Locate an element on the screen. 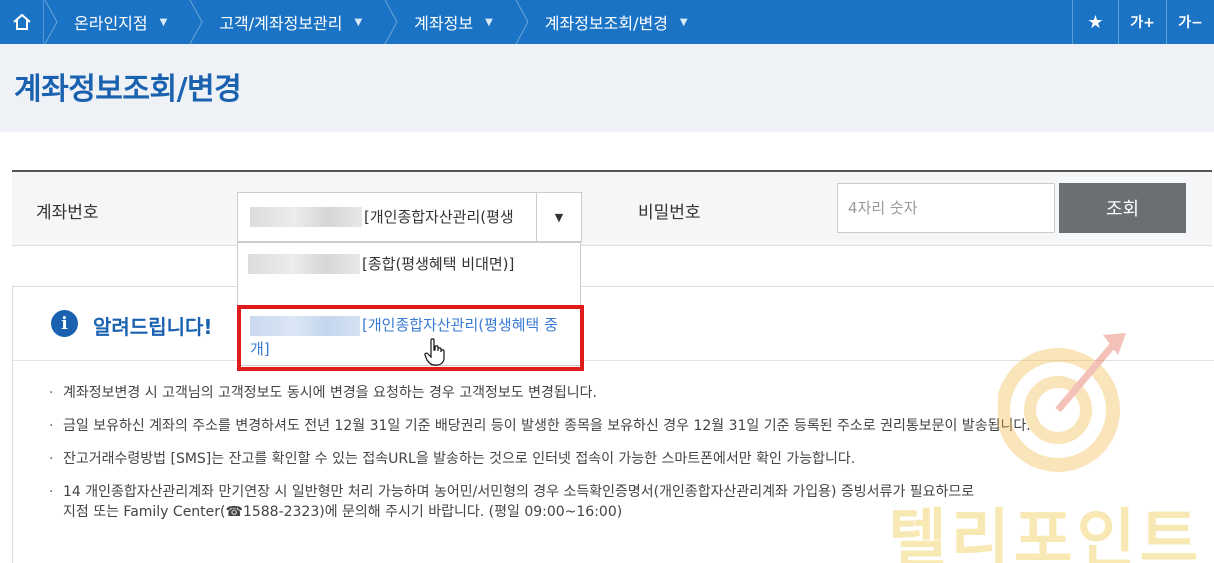 The image size is (1214, 563). select-arrow-button: ▼ is located at coordinates (558, 217).